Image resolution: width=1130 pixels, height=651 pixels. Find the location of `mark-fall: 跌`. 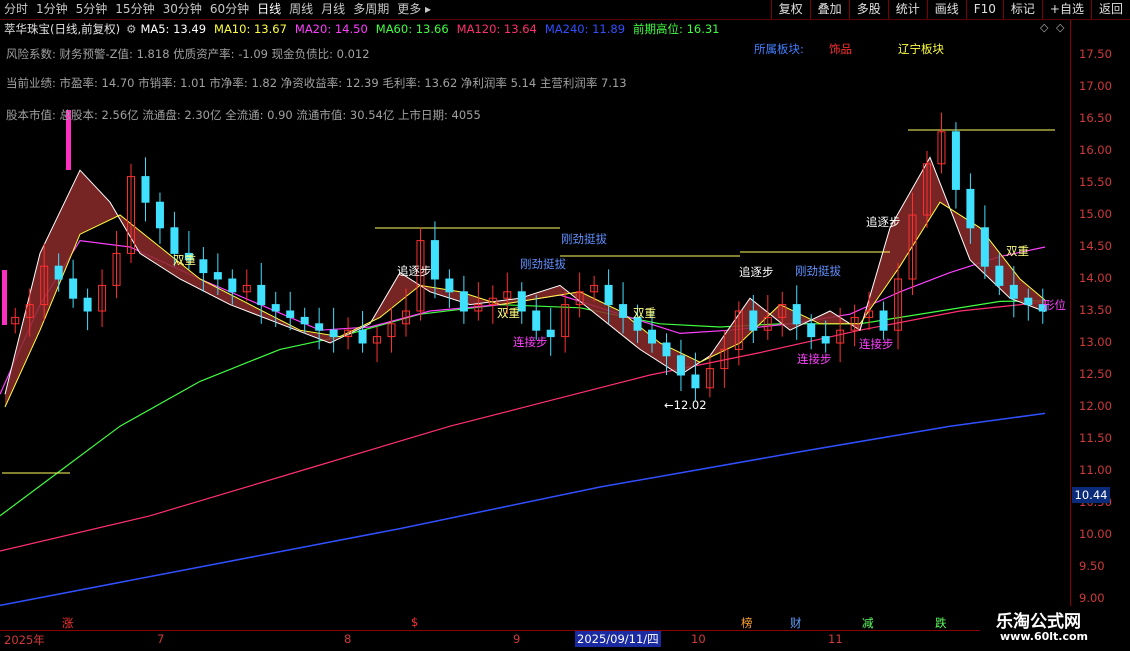

mark-fall: 跌 is located at coordinates (941, 623).